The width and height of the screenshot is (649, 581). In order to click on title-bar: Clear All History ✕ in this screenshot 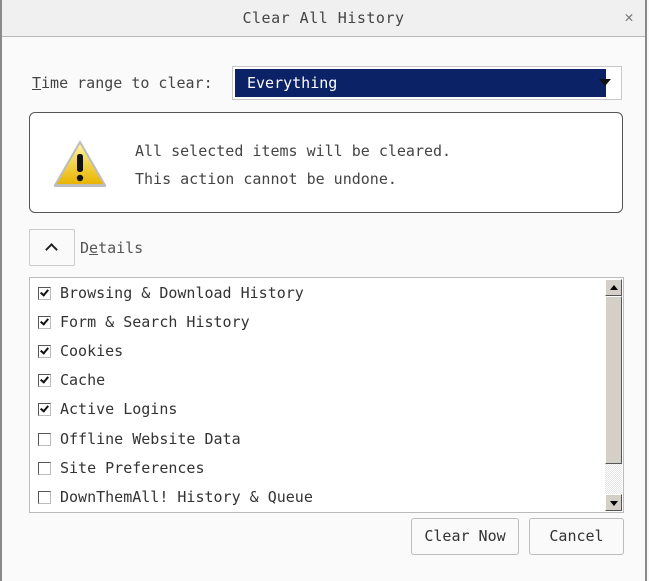, I will do `click(323, 18)`.